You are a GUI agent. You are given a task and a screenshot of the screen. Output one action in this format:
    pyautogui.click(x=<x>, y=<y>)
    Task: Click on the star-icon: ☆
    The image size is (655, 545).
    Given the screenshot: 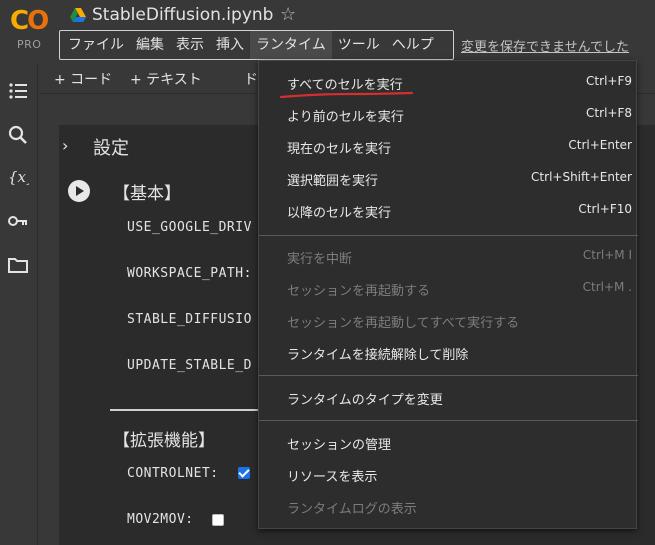 What is the action you would take?
    pyautogui.click(x=288, y=14)
    